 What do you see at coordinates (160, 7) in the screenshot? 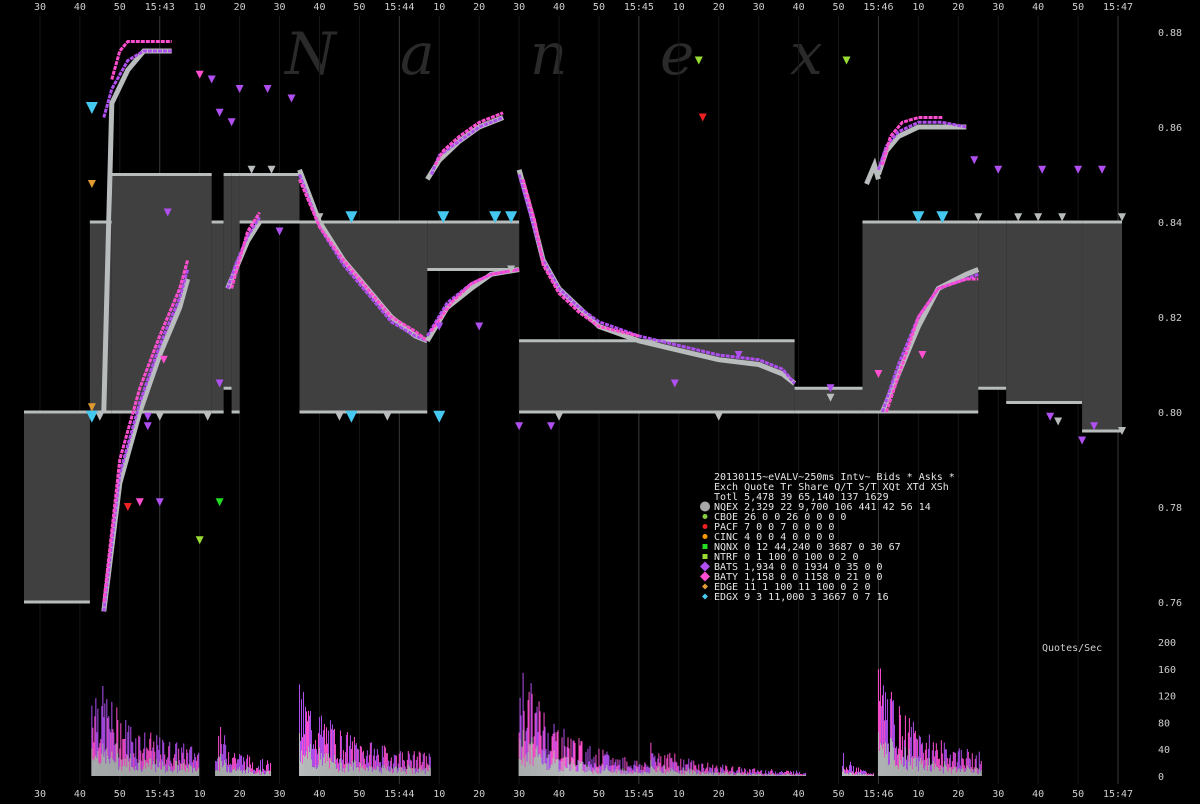
I see `x-tick-label-top: 15:43` at bounding box center [160, 7].